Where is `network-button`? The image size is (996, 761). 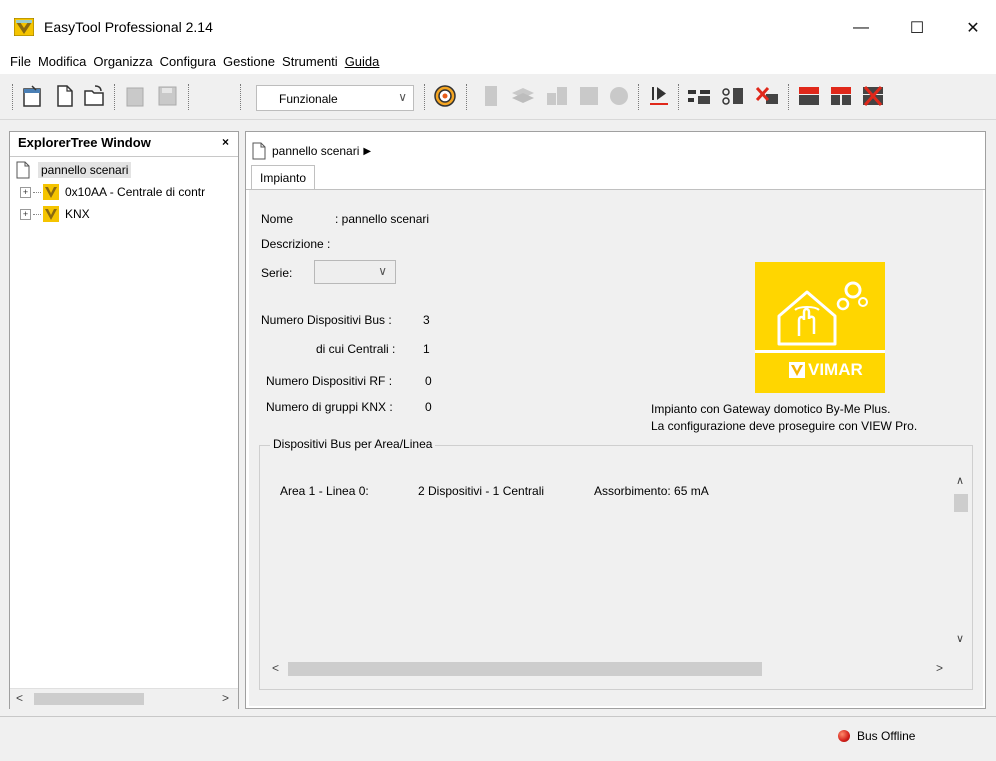 network-button is located at coordinates (699, 96).